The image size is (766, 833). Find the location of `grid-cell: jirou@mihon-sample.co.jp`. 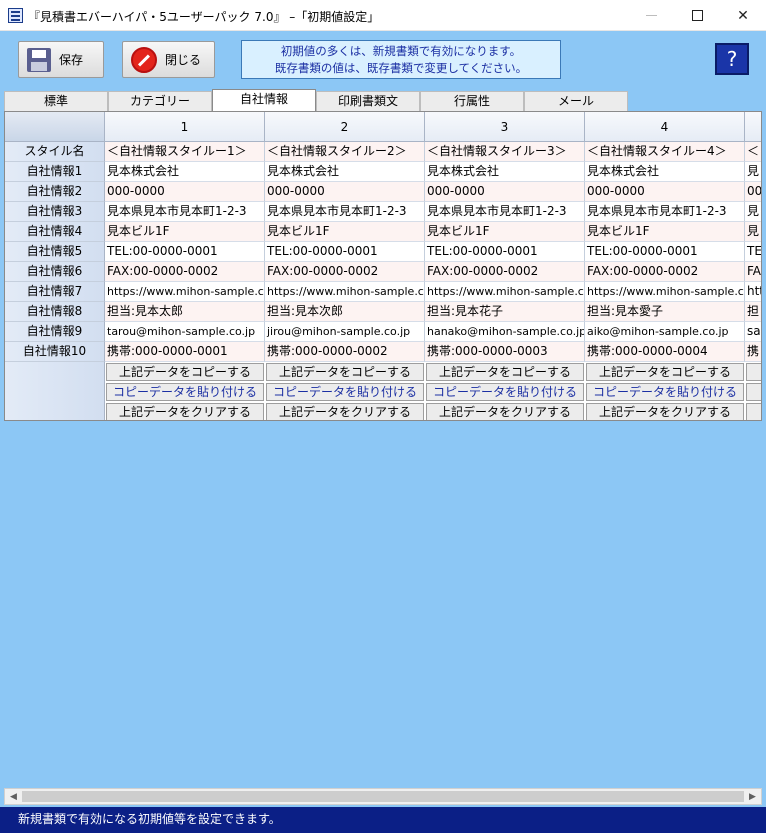

grid-cell: jirou@mihon-sample.co.jp is located at coordinates (345, 332).